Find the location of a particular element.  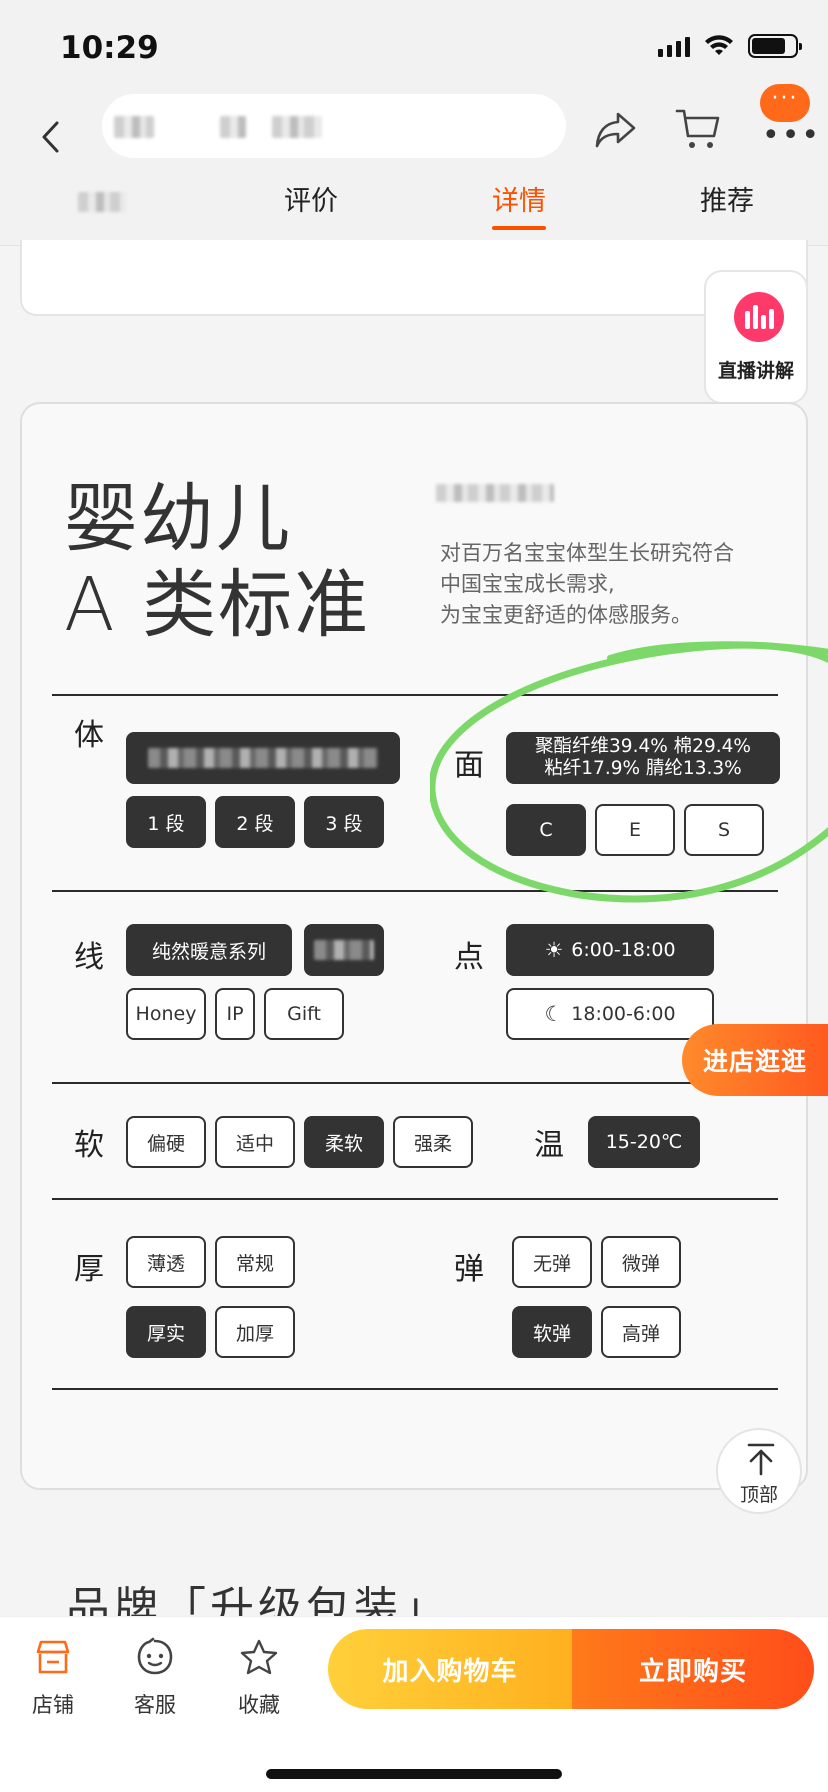

chip-label: 18:00-6:00 is located at coordinates (623, 1014).